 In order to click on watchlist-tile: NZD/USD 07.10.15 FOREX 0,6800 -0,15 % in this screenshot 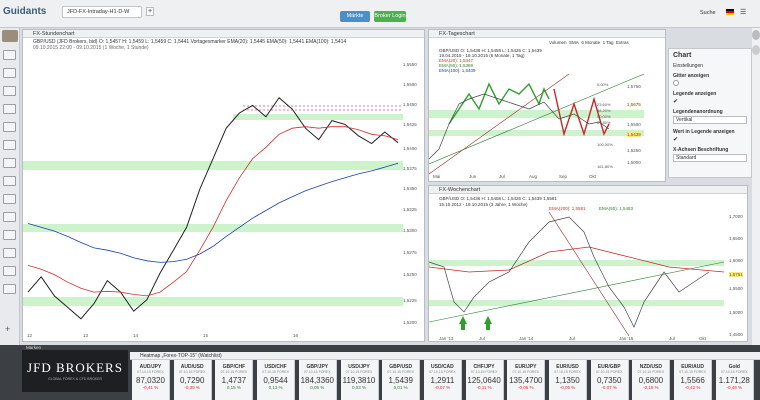, I will do `click(651, 380)`.